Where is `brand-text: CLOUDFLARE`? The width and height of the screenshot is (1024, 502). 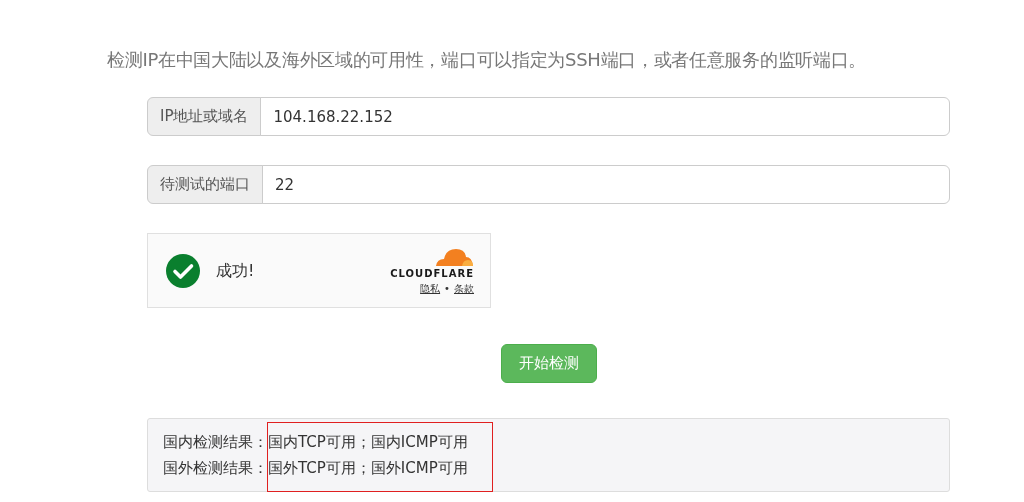
brand-text: CLOUDFLARE is located at coordinates (432, 273).